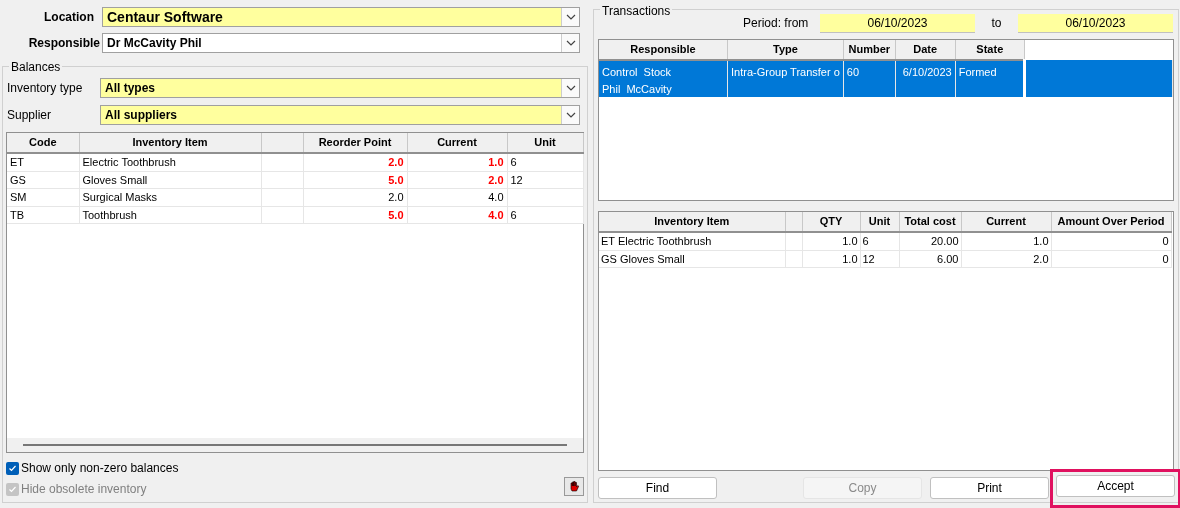 This screenshot has height=508, width=1180. Describe the element at coordinates (930, 259) in the screenshot. I see `table-cell: 6.00` at that location.